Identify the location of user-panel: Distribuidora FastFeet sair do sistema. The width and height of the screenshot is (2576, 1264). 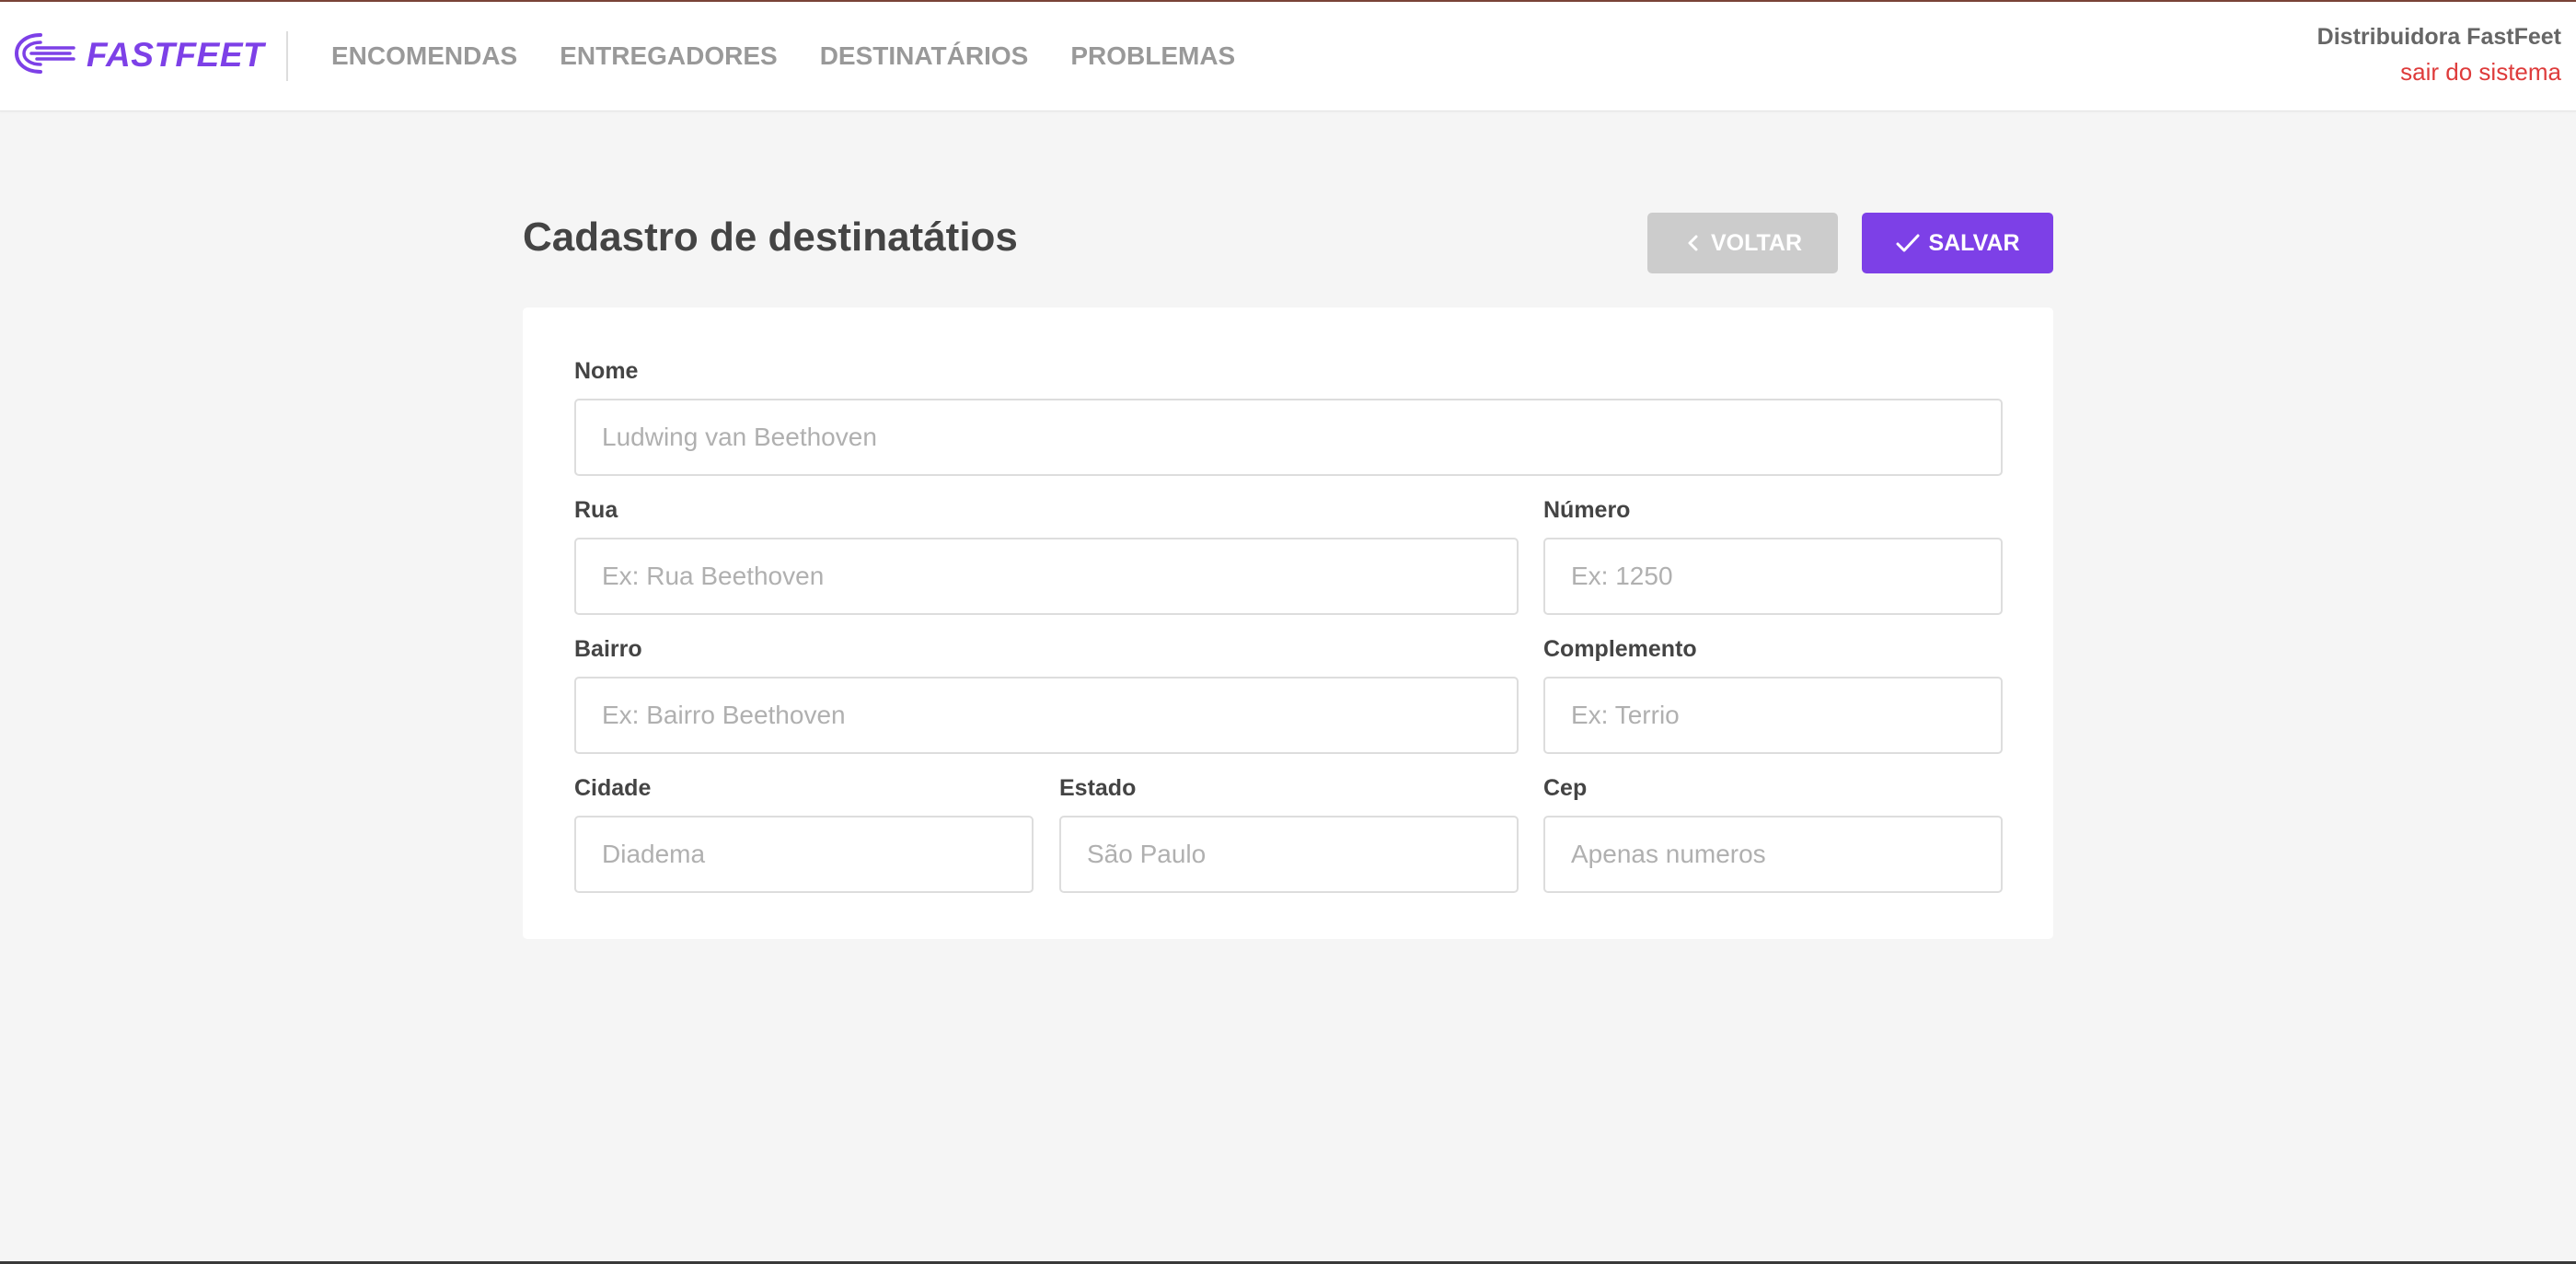
(2439, 55).